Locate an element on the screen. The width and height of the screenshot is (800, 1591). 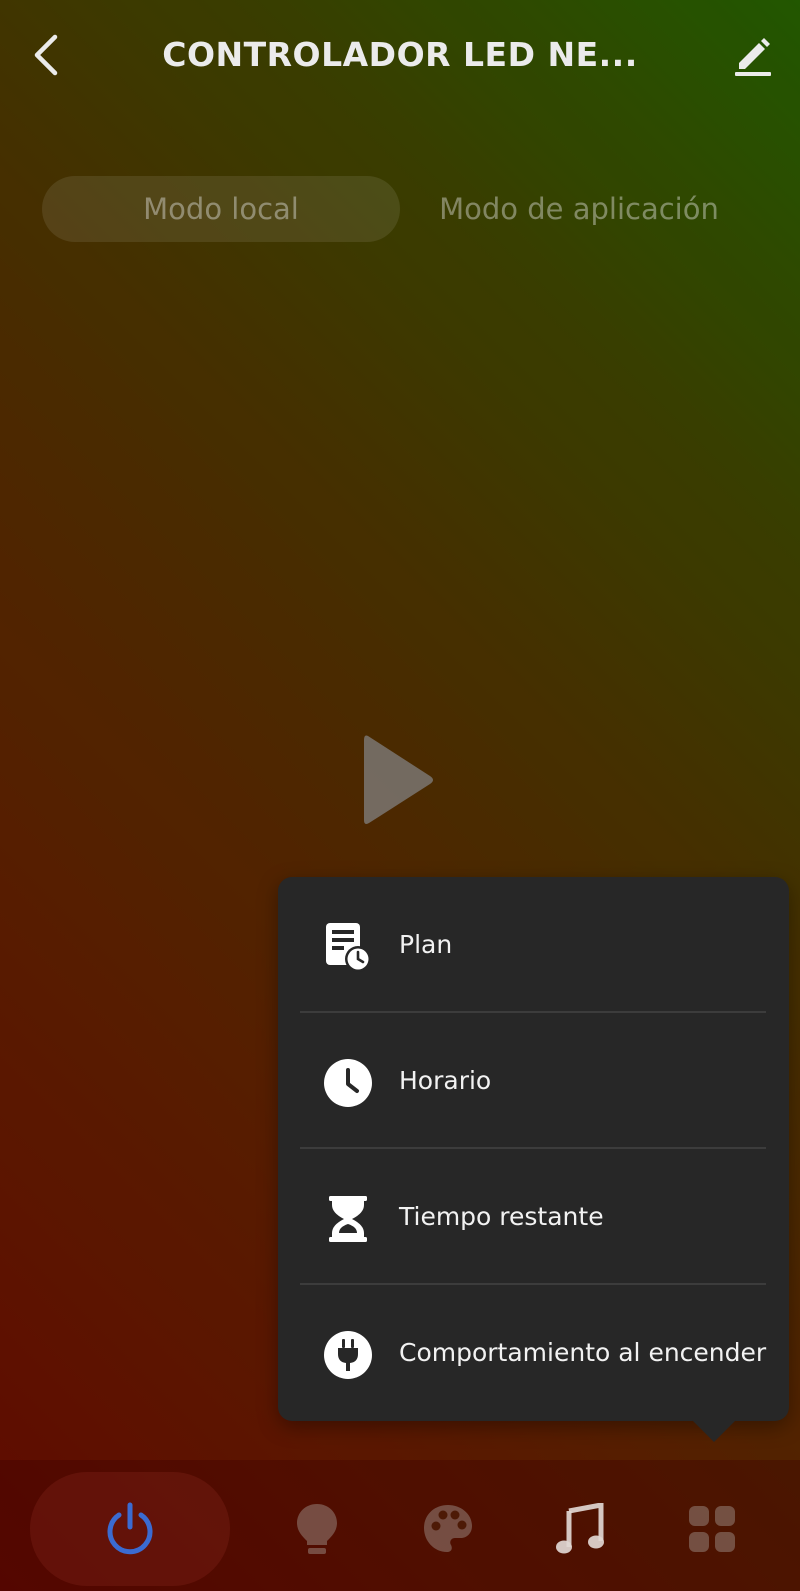
nav-power-button is located at coordinates (130, 1529).